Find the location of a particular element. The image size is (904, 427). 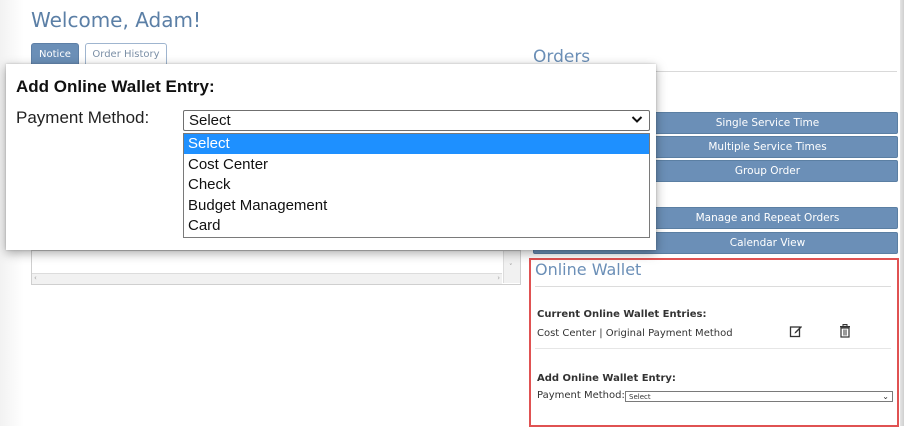

welcome-heading: Welcome, Adam! is located at coordinates (116, 20).